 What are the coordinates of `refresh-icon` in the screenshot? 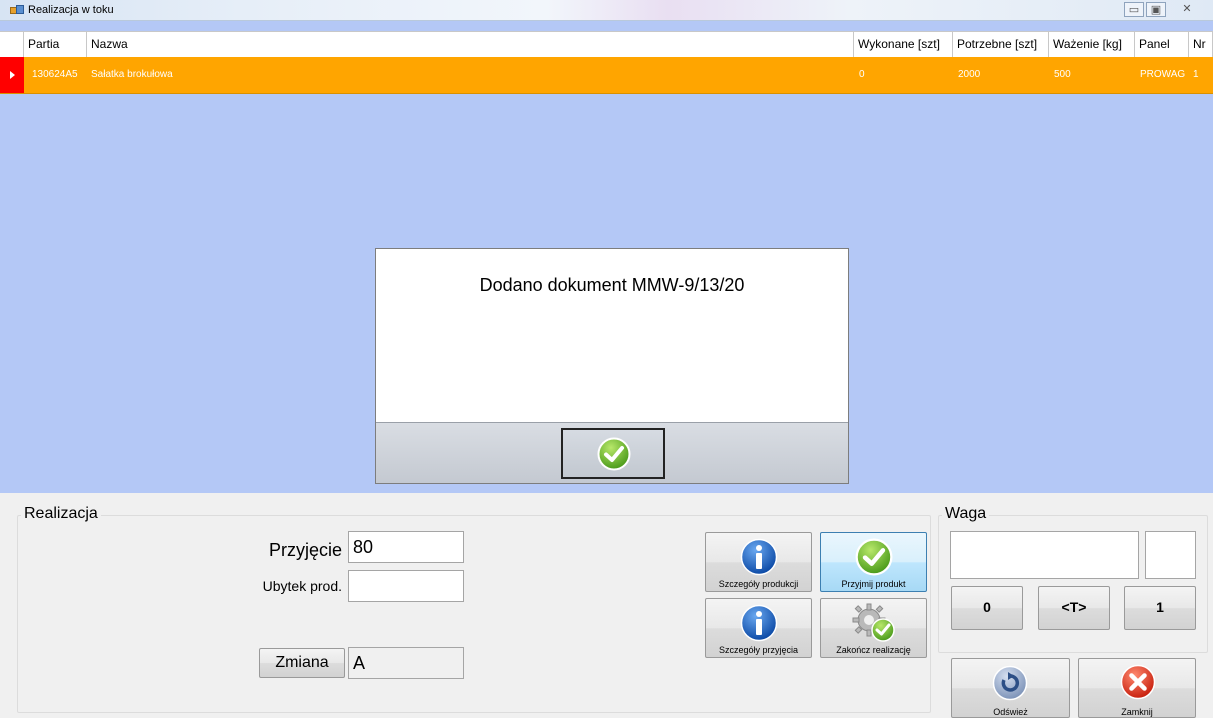 It's located at (1010, 683).